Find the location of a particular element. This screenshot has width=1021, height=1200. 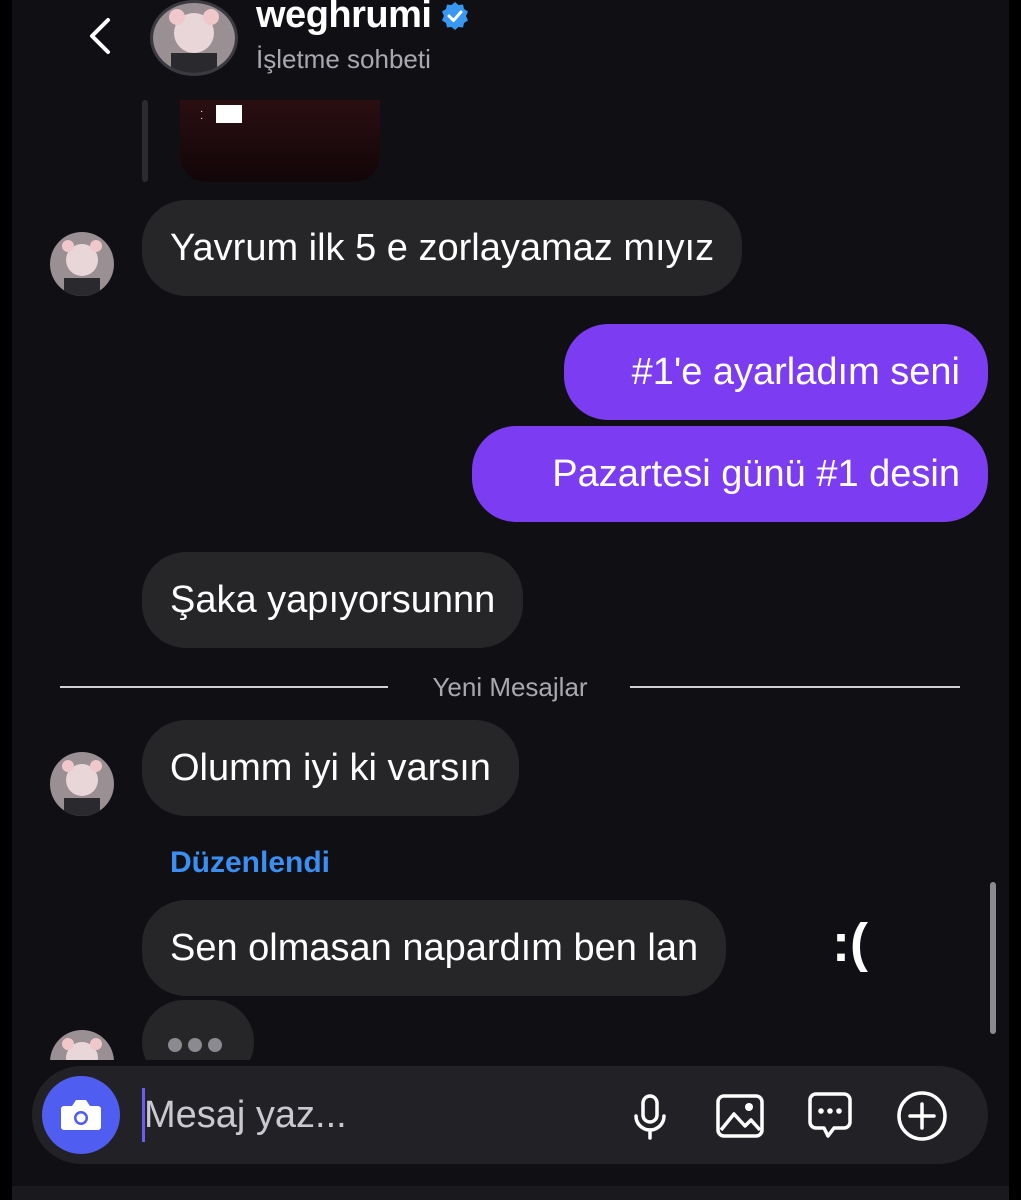

reply-indicator is located at coordinates (145, 141).